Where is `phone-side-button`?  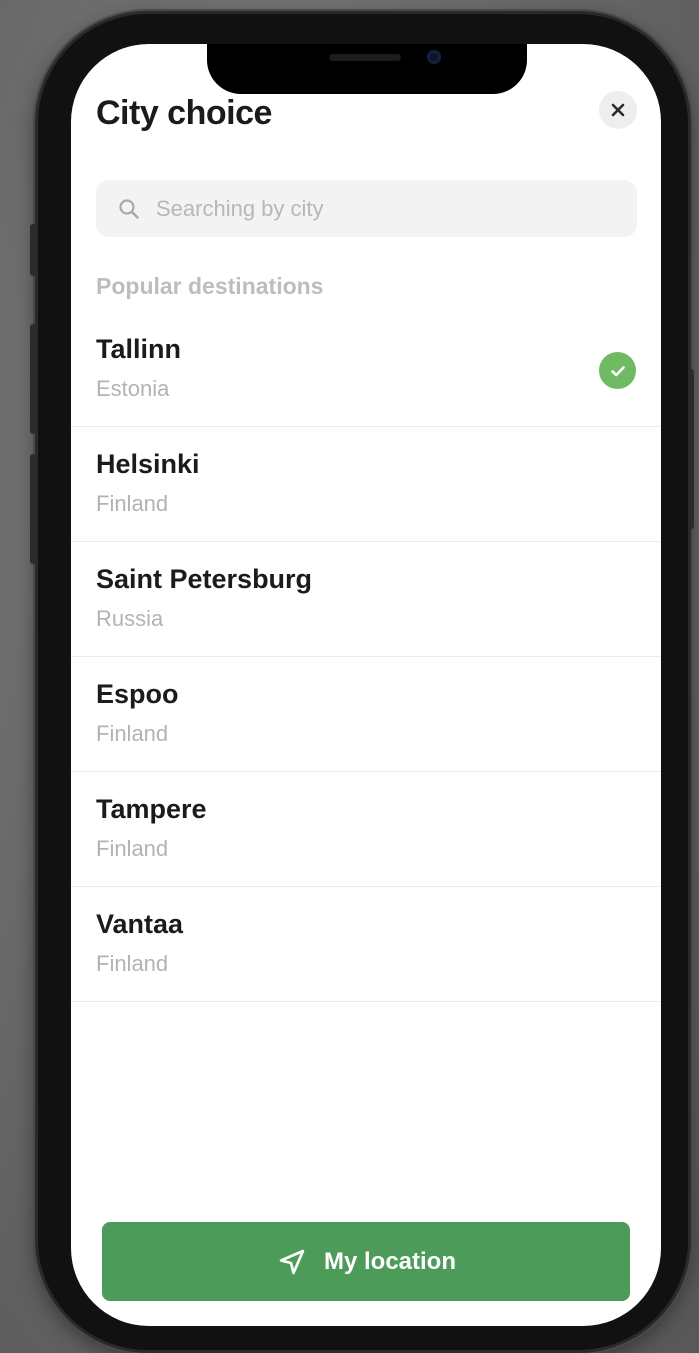 phone-side-button is located at coordinates (33, 250).